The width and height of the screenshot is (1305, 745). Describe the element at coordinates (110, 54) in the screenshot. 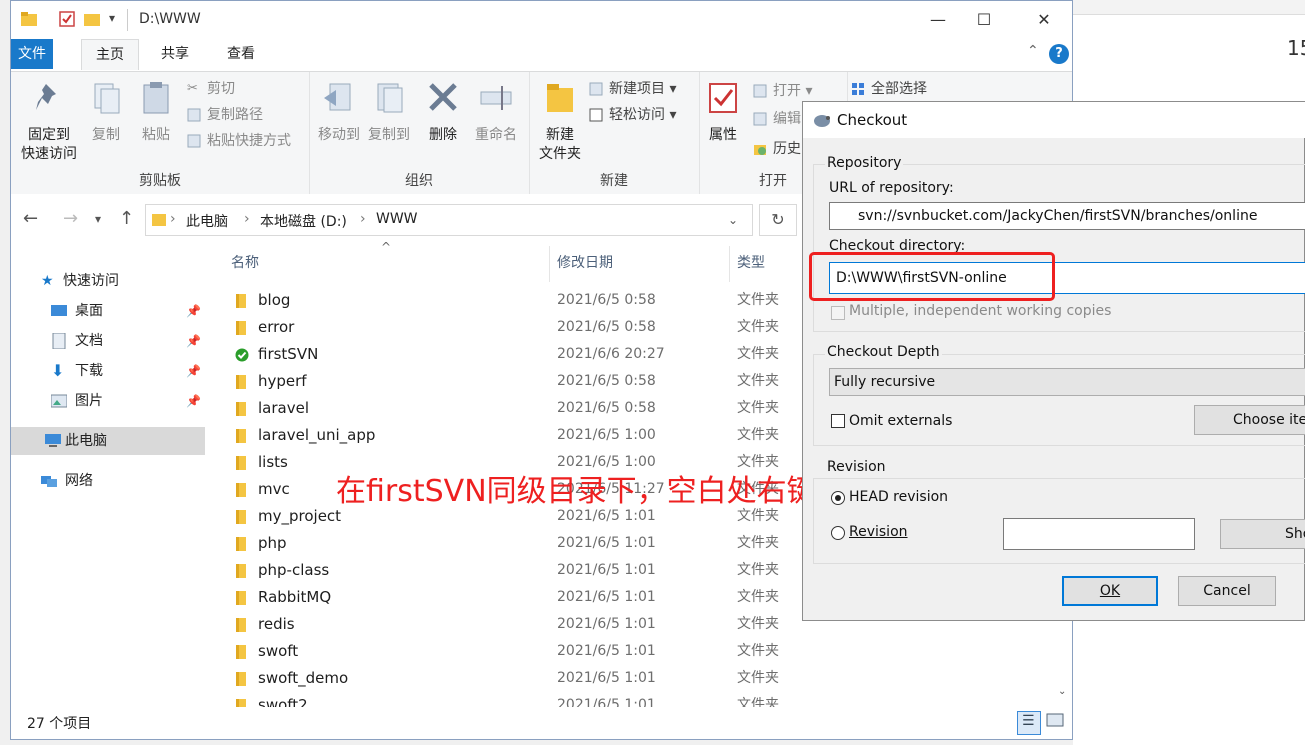

I see `tab-home: 主页` at that location.